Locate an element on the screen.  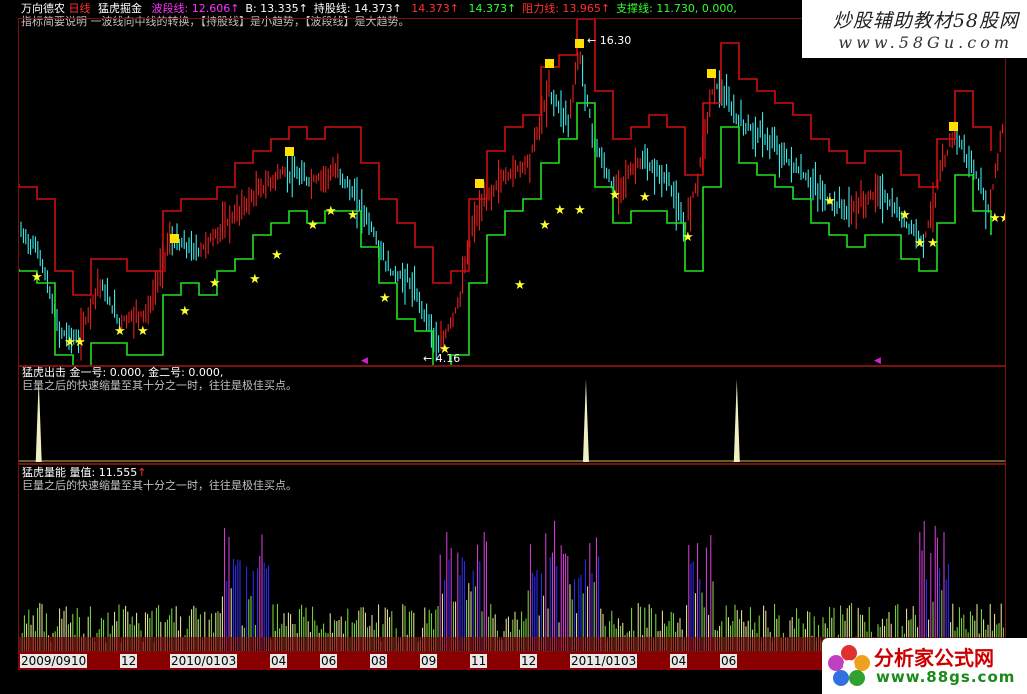
high-annotation: ← 16.30 is located at coordinates (609, 40).